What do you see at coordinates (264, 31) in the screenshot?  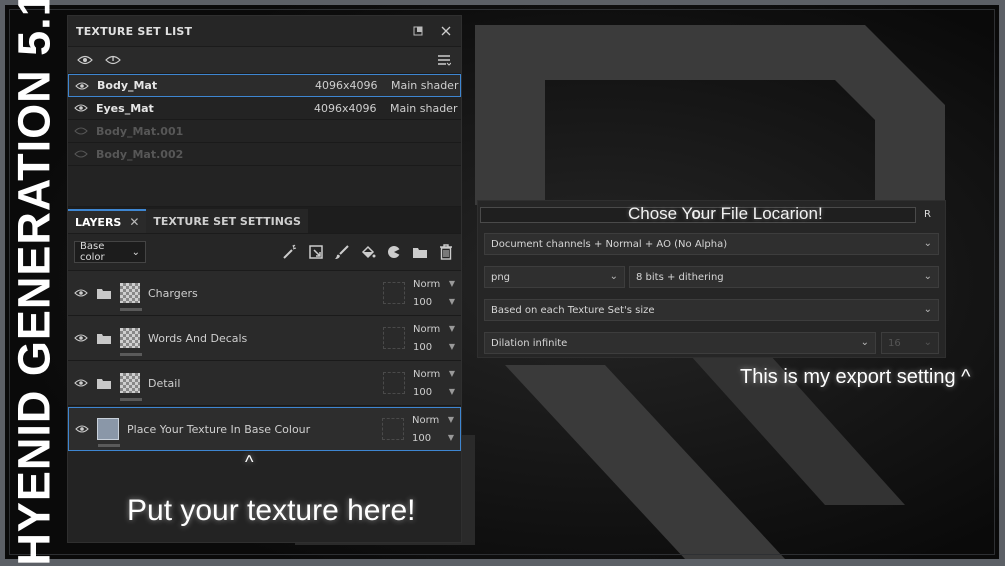 I see `texture-set-list-header: TEXTURE SET LIST` at bounding box center [264, 31].